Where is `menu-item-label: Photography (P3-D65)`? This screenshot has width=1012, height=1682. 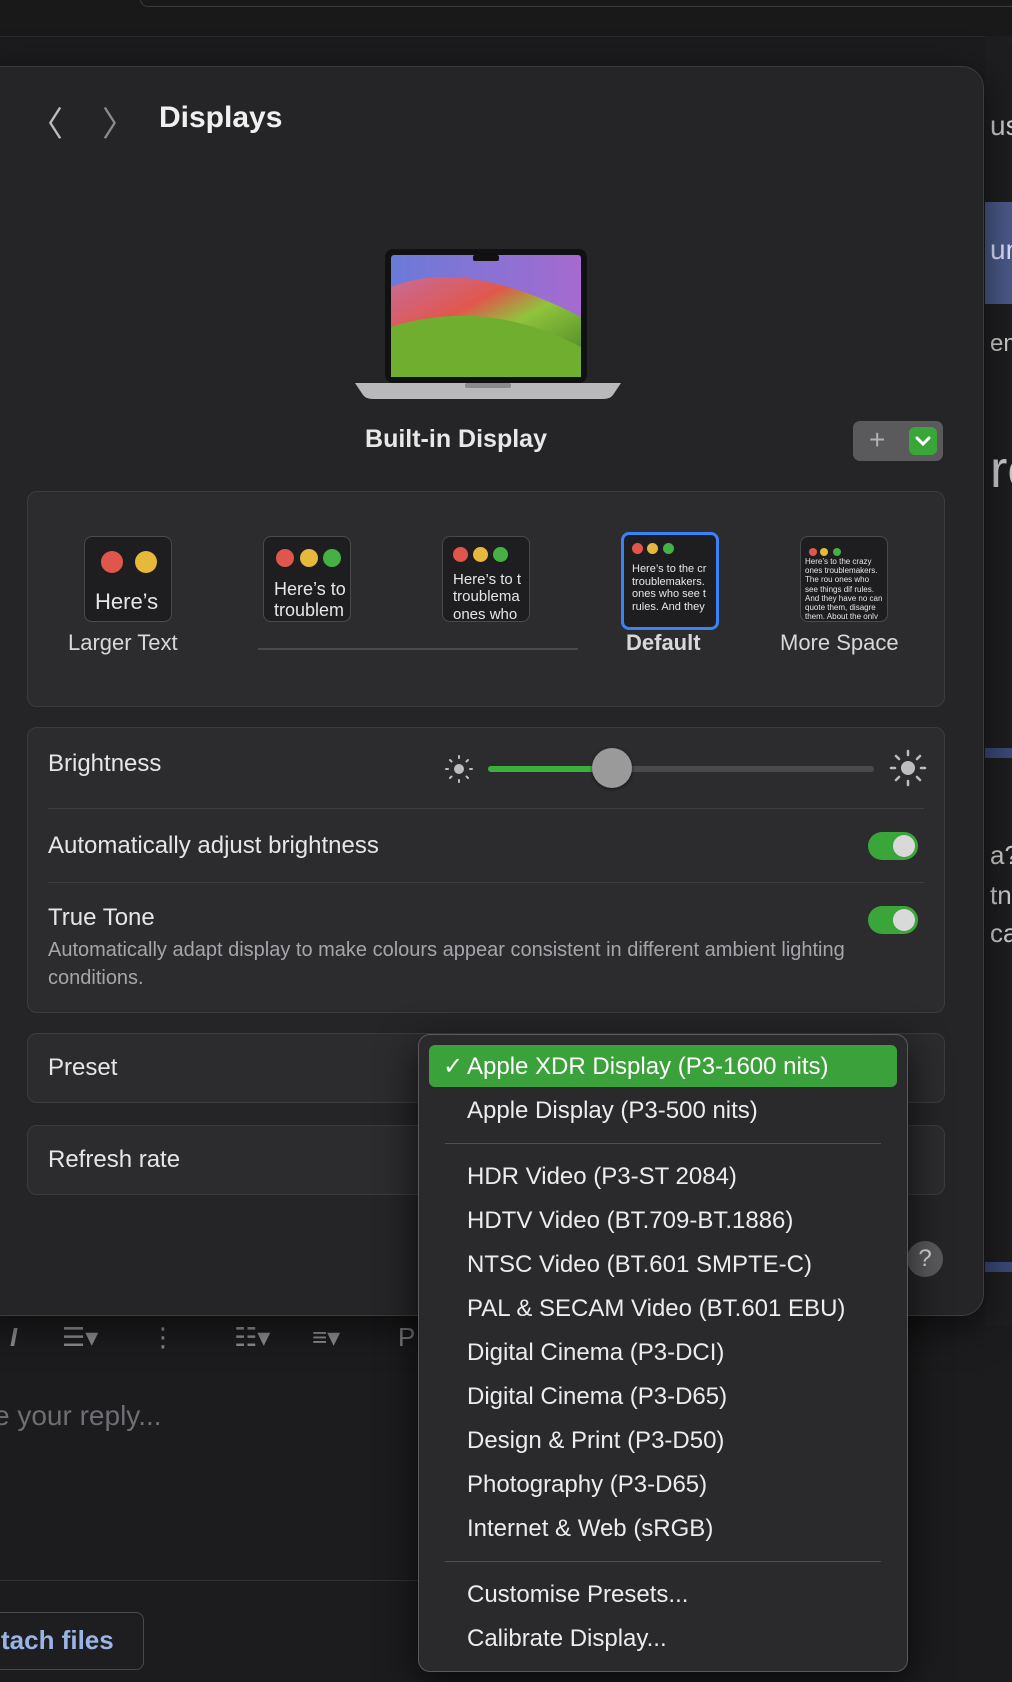
menu-item-label: Photography (P3-D65) is located at coordinates (587, 1484).